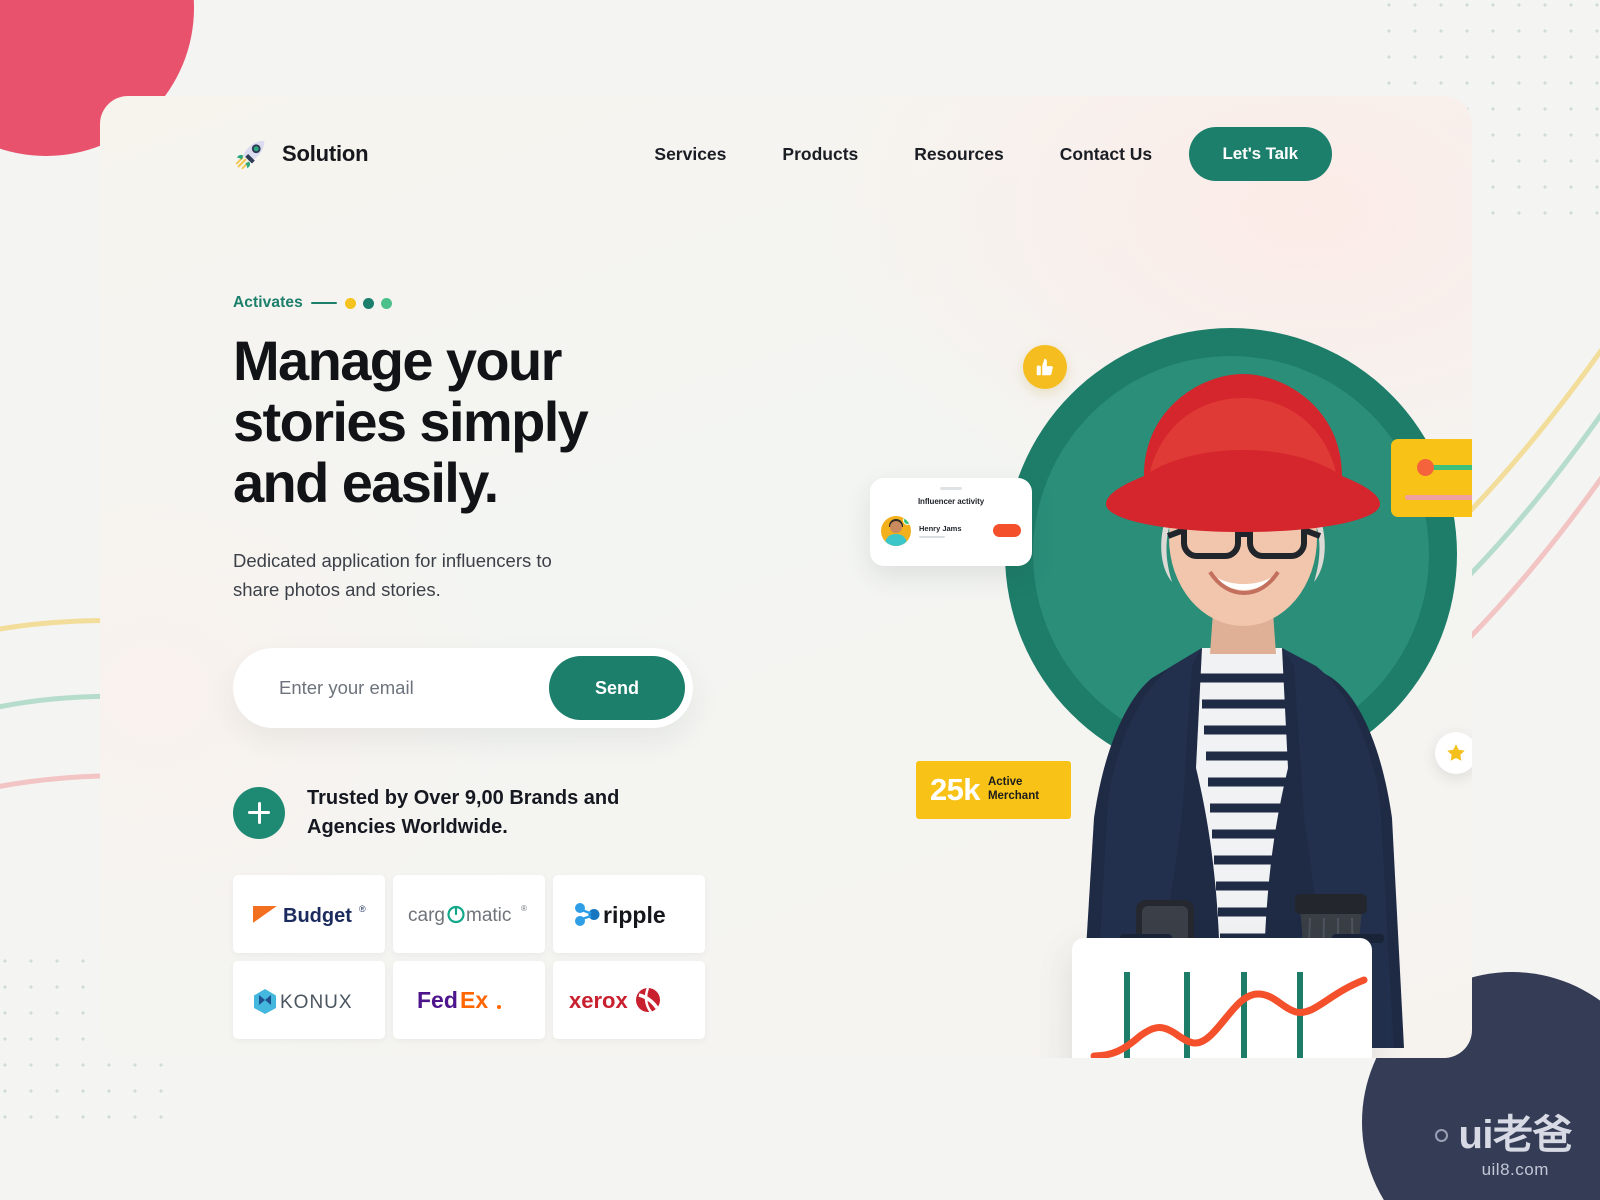 The height and width of the screenshot is (1200, 1600). Describe the element at coordinates (316, 1002) in the screenshot. I see `svg-text: KONUX` at that location.